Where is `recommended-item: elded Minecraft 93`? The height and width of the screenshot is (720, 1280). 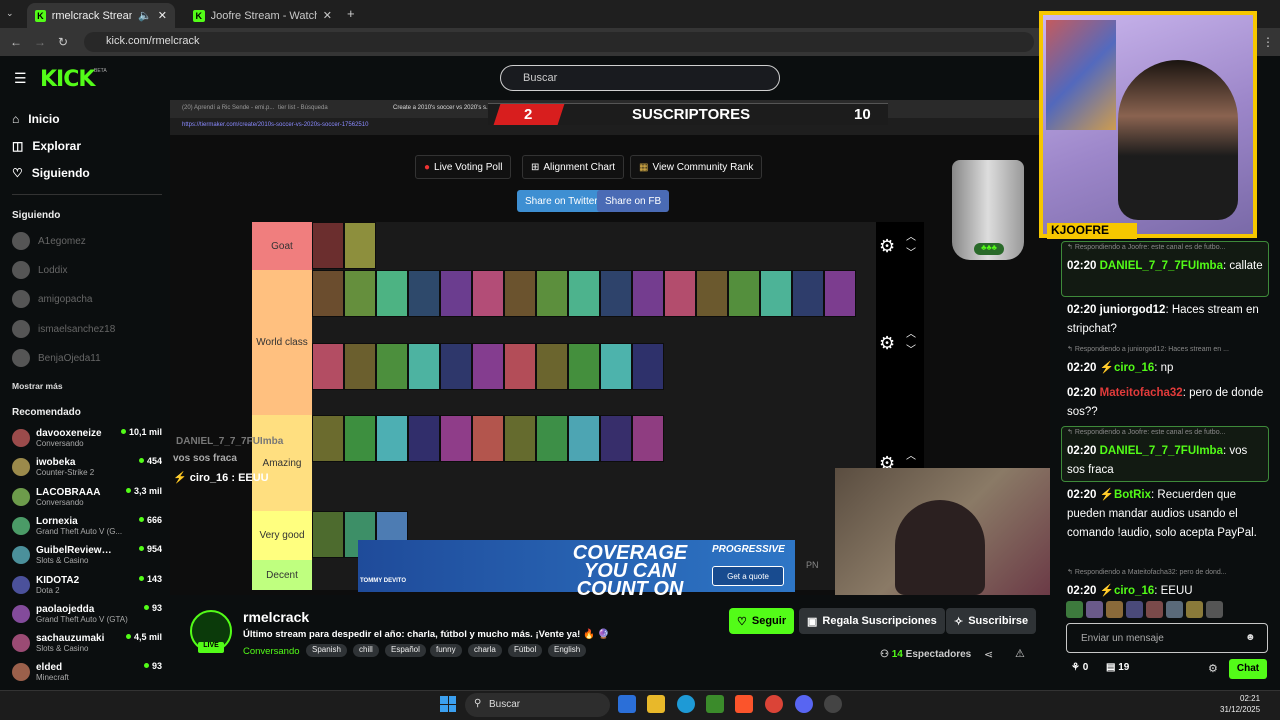 recommended-item: elded Minecraft 93 is located at coordinates (87, 672).